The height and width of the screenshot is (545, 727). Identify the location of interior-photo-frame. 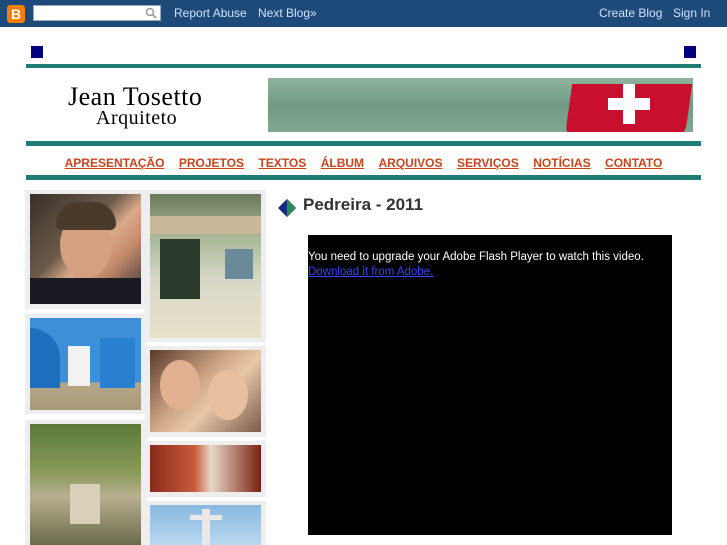
(205, 469).